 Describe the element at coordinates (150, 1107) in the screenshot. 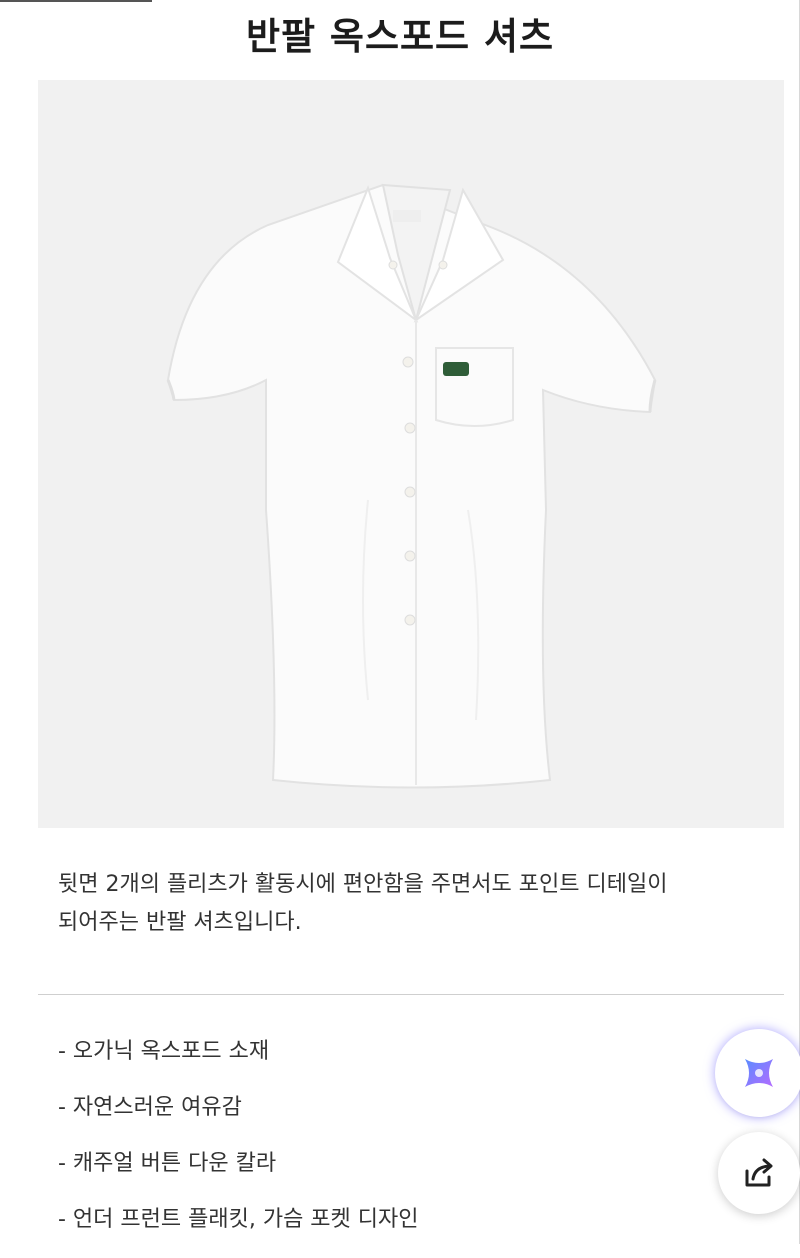

I see `feature-item: - 자연스러운 여유감` at that location.